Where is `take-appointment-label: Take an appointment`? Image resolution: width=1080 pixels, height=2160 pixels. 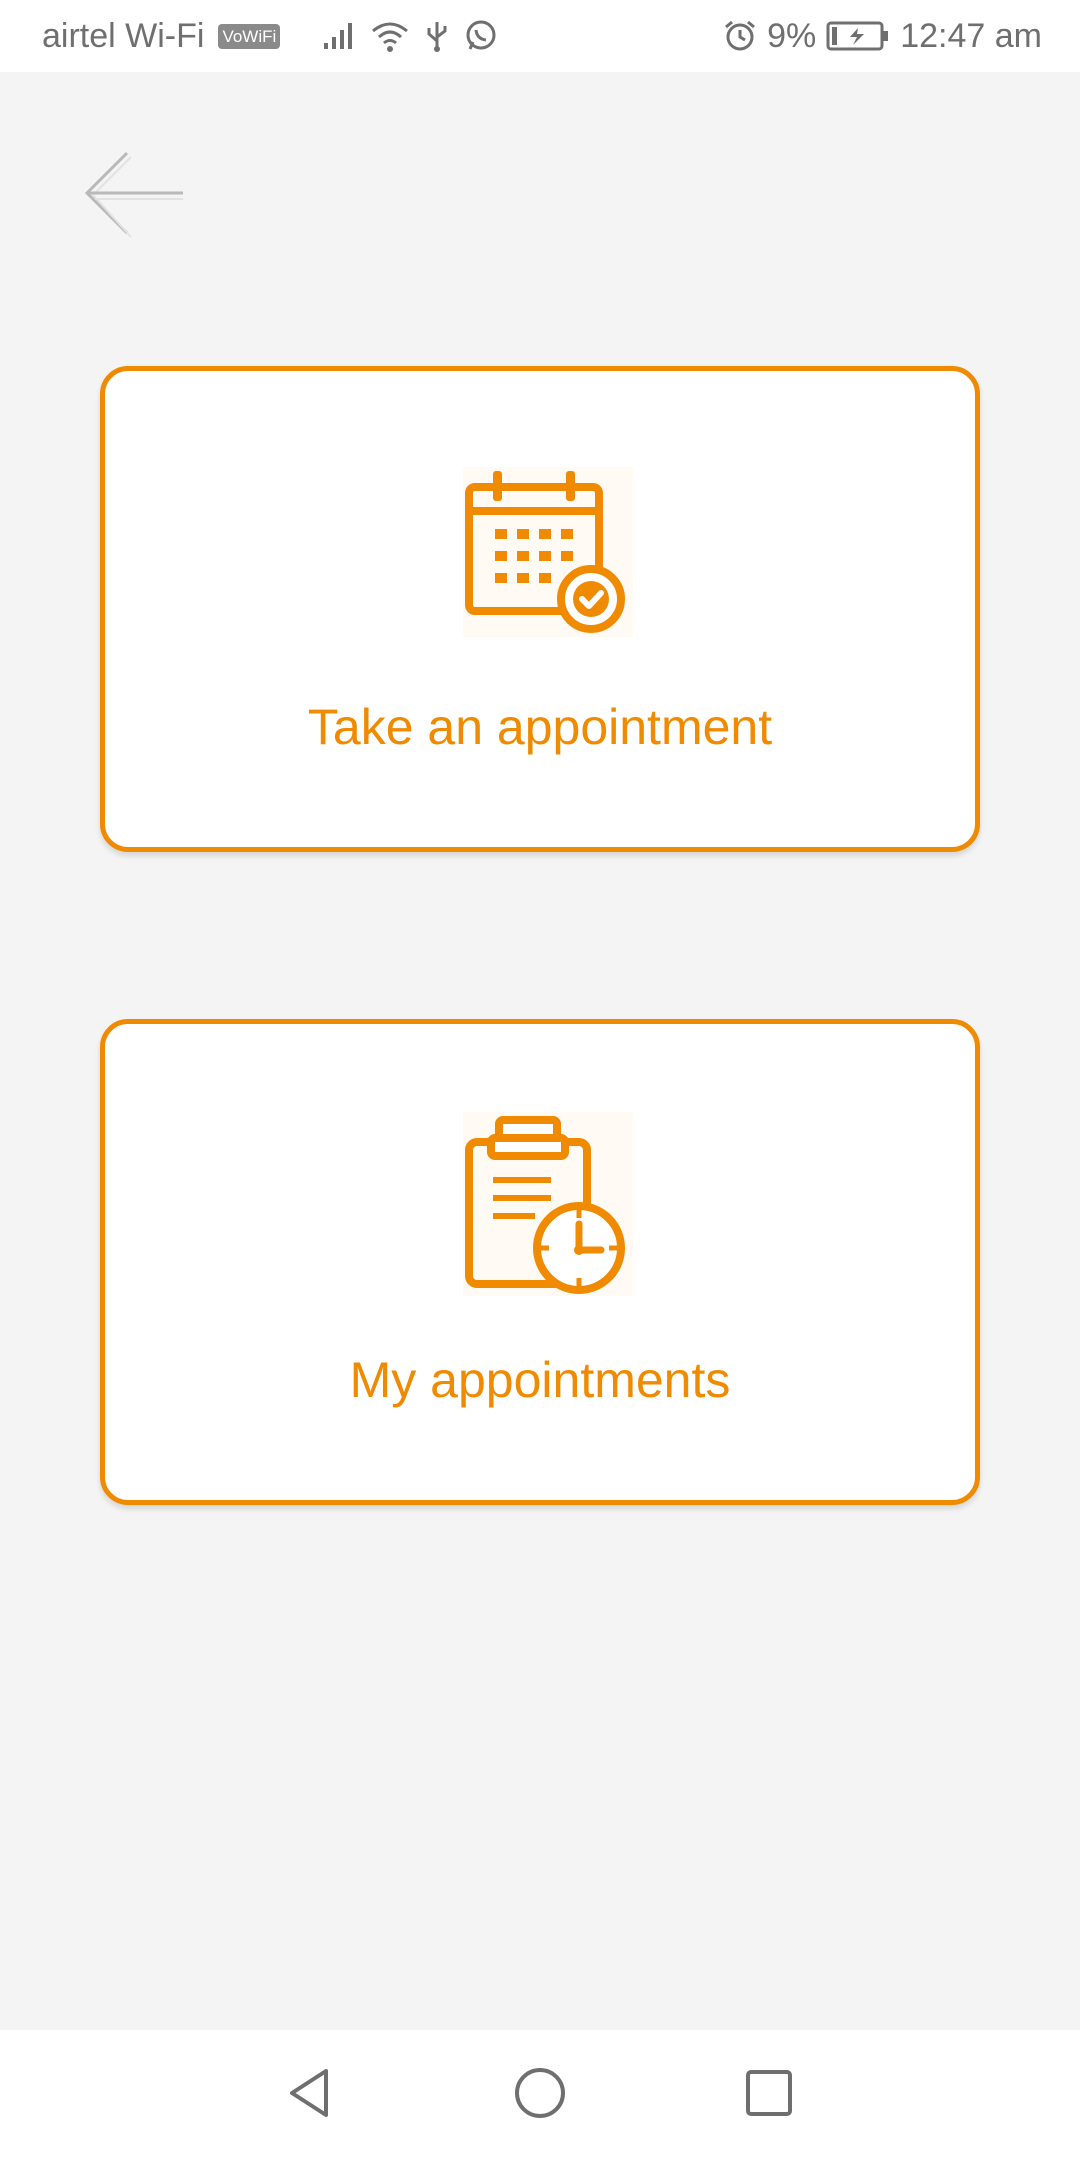 take-appointment-label: Take an appointment is located at coordinates (540, 727).